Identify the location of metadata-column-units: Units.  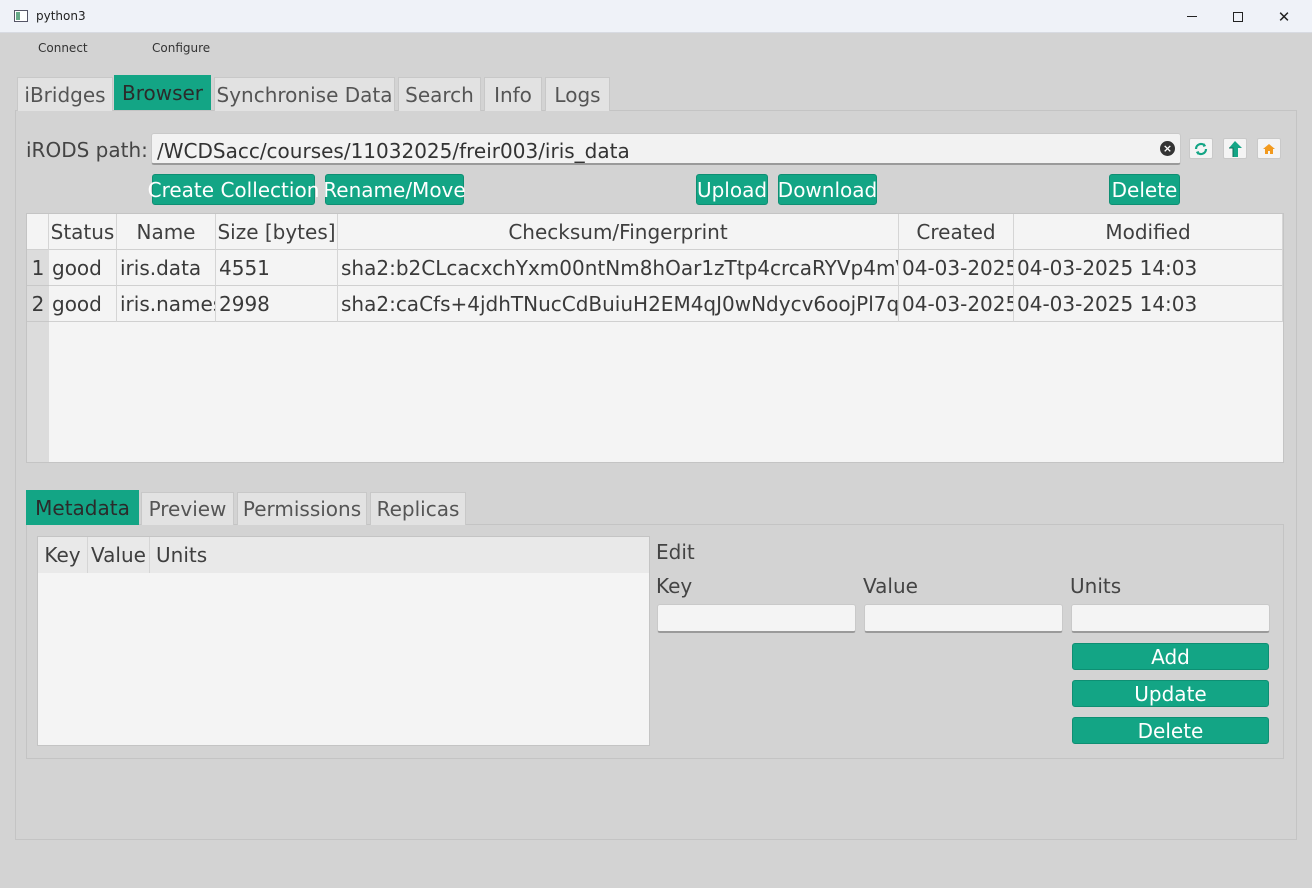
(399, 555).